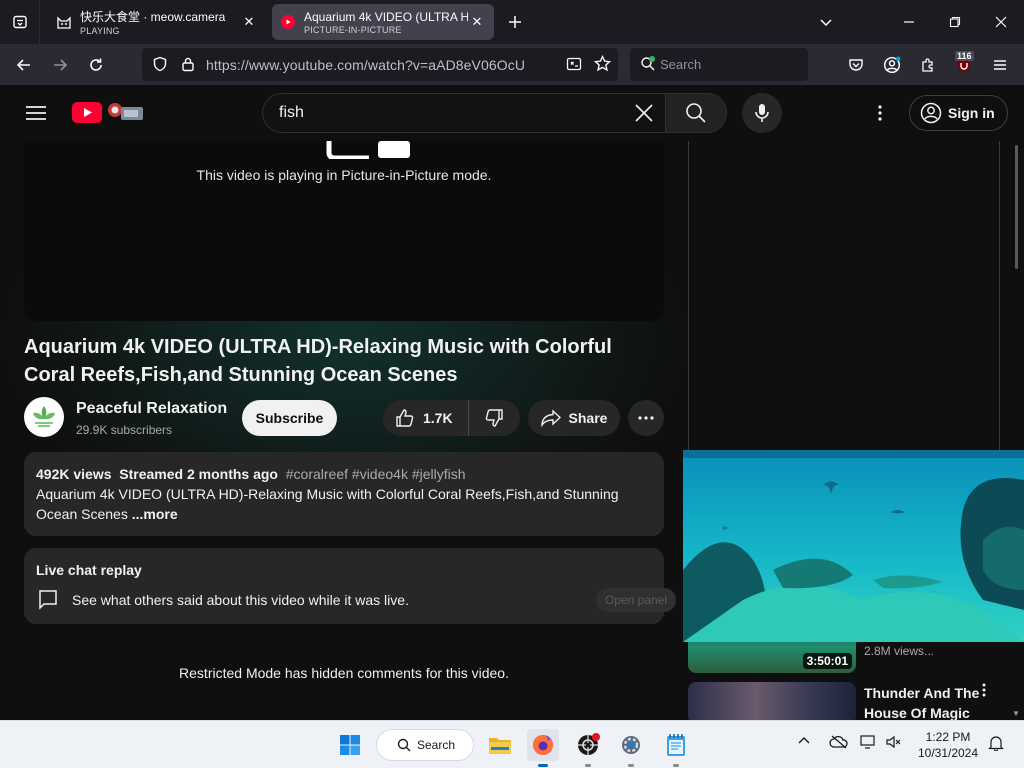 This screenshot has width=1024, height=768. Describe the element at coordinates (588, 765) in the screenshot. I see `running-app-indicator` at that location.